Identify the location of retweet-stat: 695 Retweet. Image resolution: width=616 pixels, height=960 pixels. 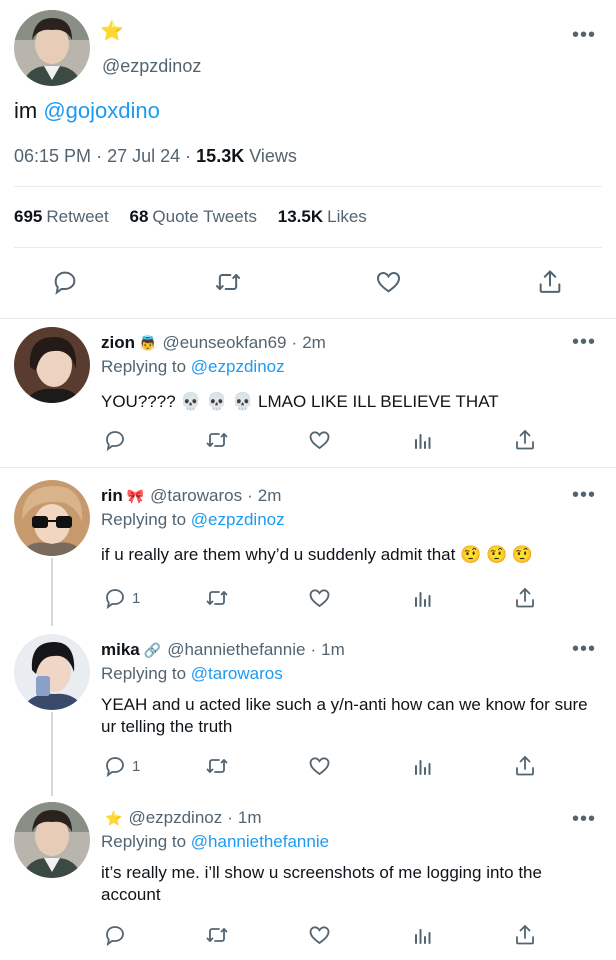
(61, 216).